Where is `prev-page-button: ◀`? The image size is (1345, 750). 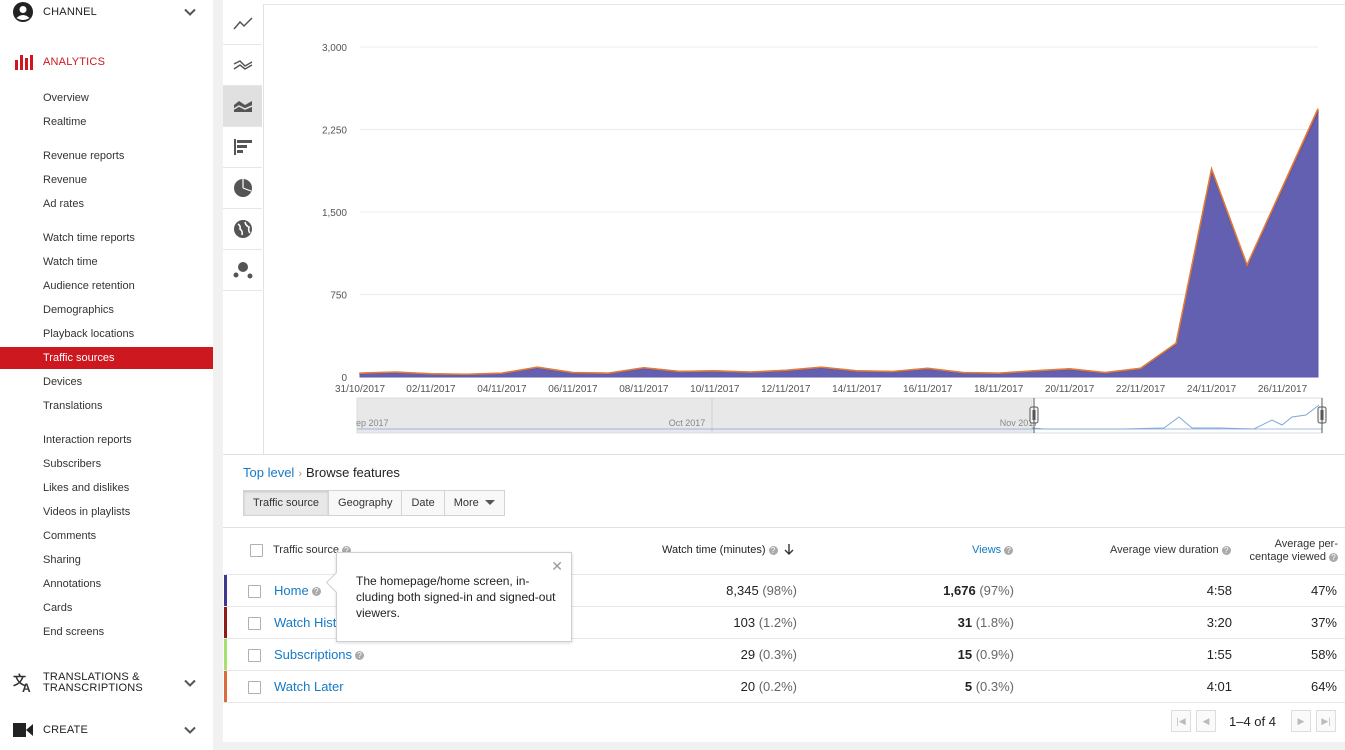 prev-page-button: ◀ is located at coordinates (1206, 721).